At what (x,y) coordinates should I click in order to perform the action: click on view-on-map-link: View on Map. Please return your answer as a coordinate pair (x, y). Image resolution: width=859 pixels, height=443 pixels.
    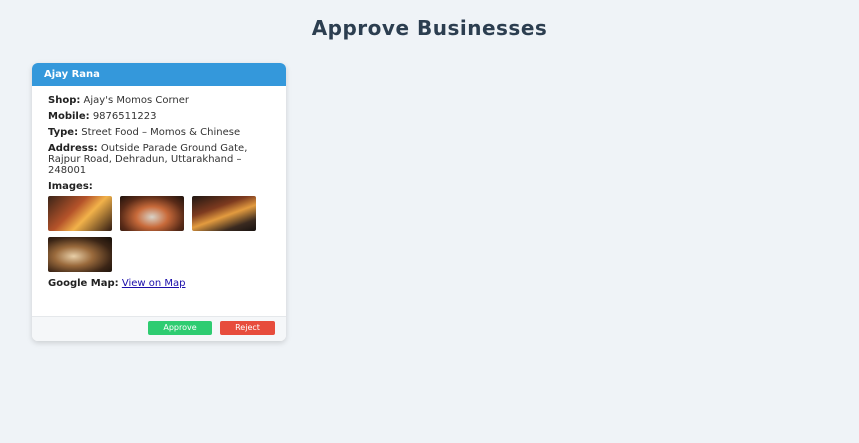
    Looking at the image, I should click on (154, 283).